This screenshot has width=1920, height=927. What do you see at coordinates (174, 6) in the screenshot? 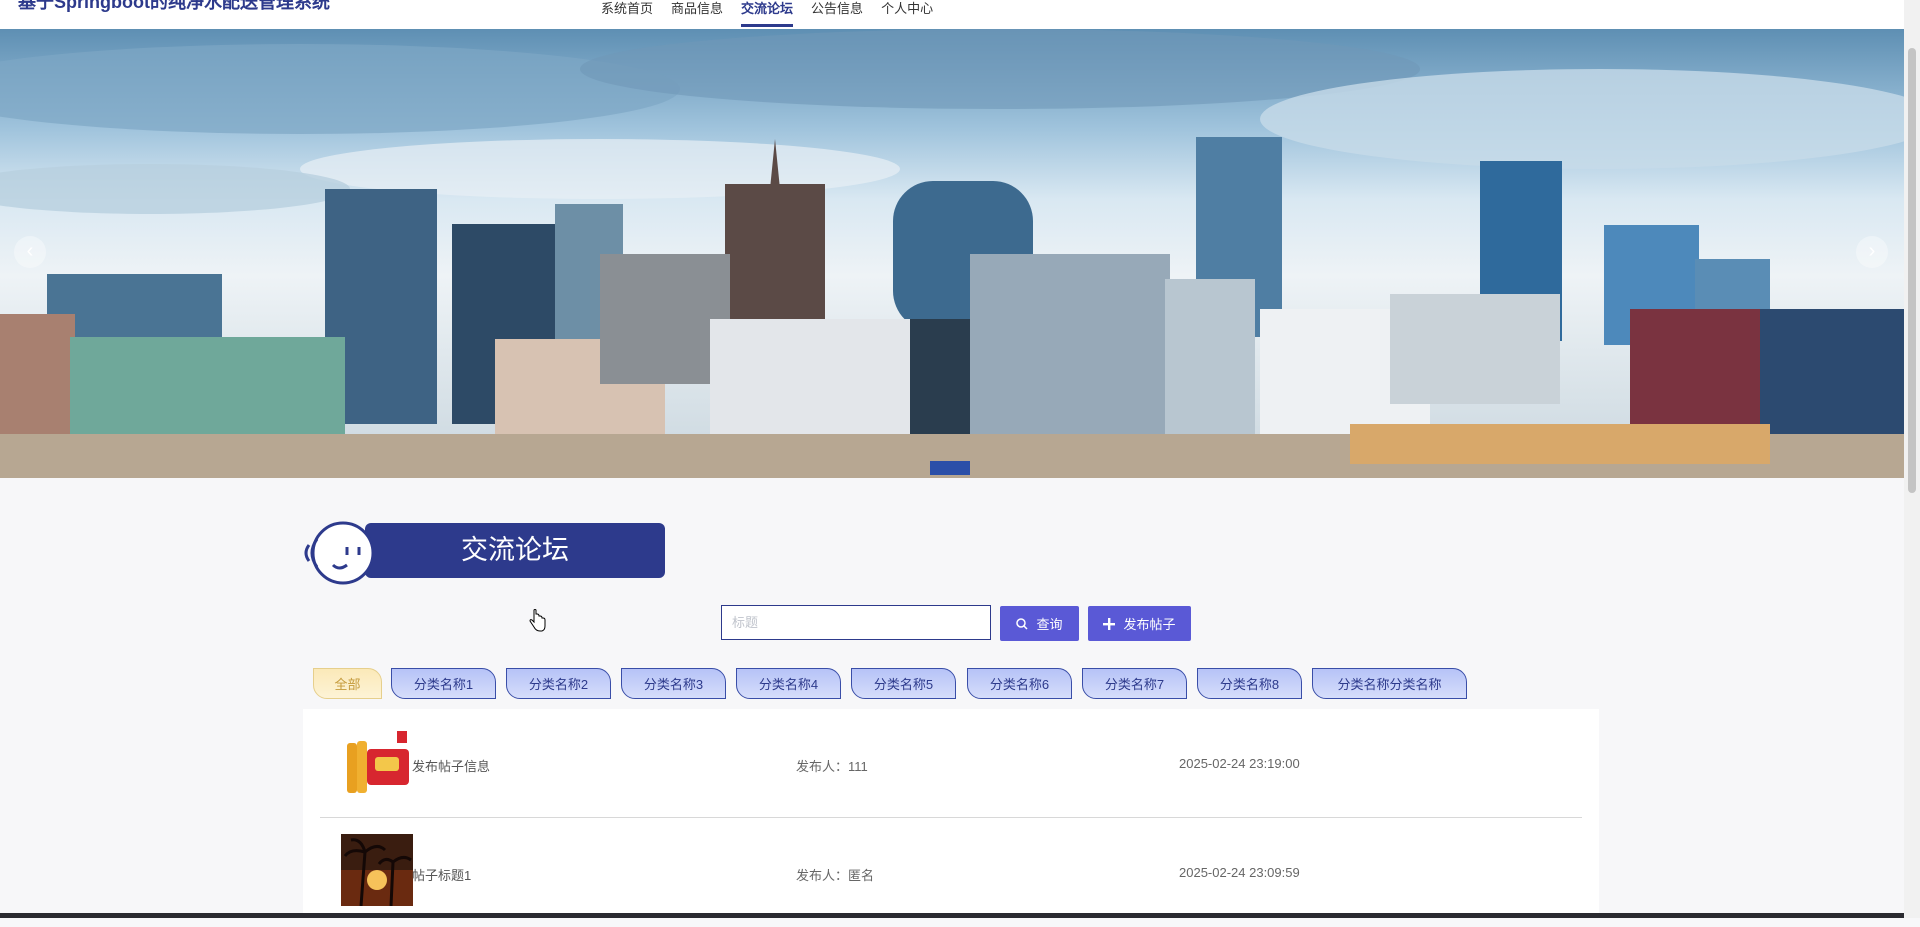
I see `site-title: 基于Springboot的纯净水配送管理系统` at bounding box center [174, 6].